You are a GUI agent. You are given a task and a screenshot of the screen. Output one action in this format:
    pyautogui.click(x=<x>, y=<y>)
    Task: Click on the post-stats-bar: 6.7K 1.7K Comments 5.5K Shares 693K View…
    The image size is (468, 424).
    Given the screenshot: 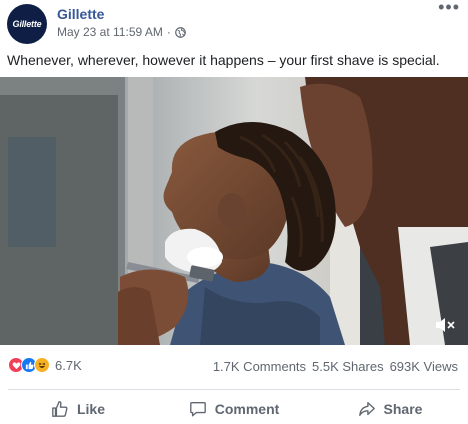 What is the action you would take?
    pyautogui.click(x=234, y=366)
    